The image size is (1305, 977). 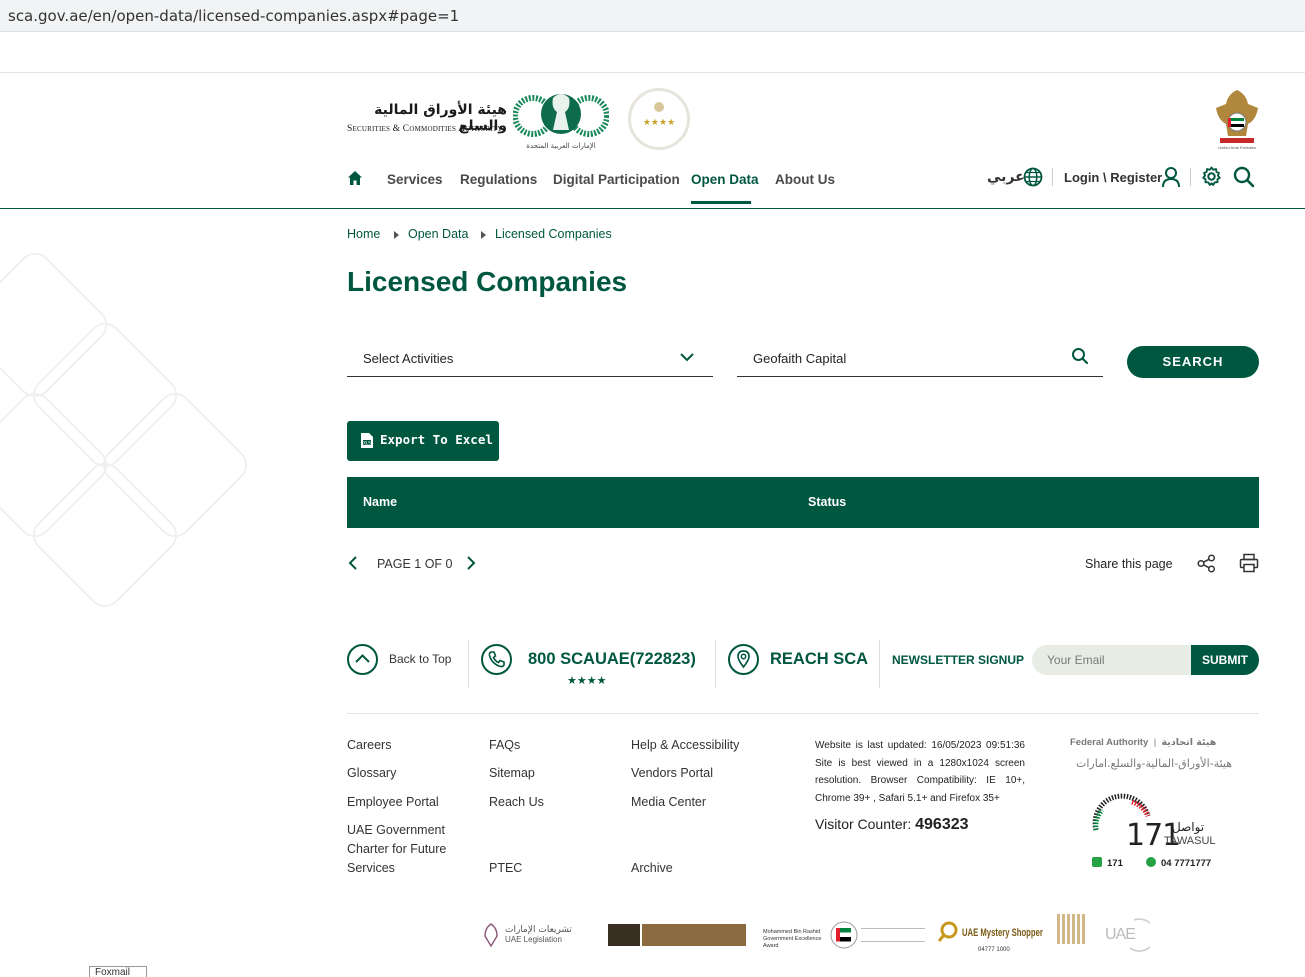 I want to click on map-marker-icon, so click(x=743, y=659).